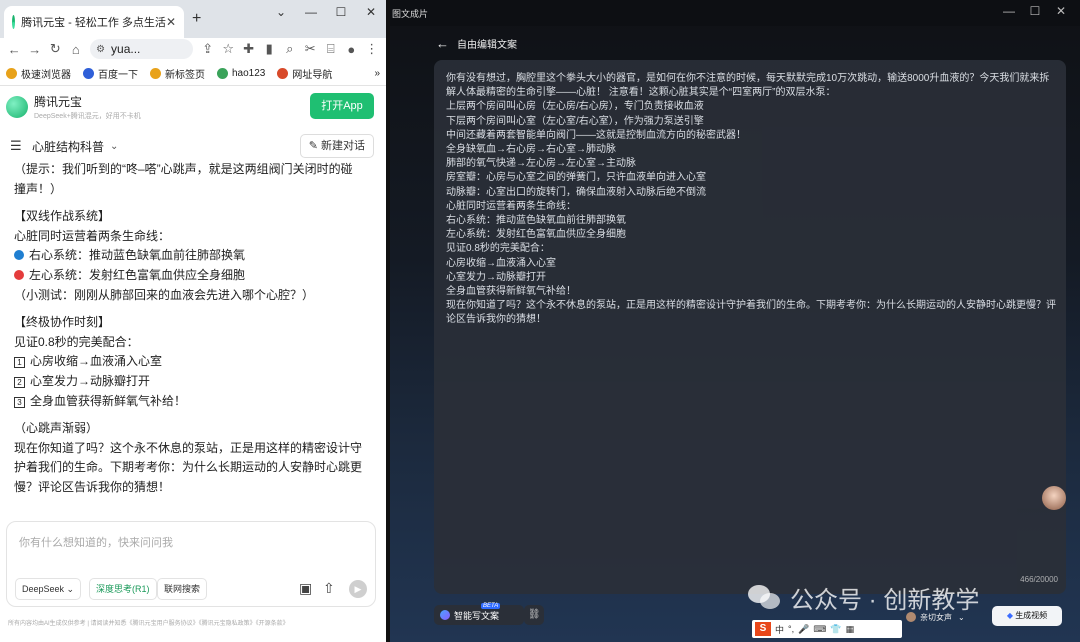 The image size is (1080, 642). What do you see at coordinates (835, 629) in the screenshot?
I see `clothes-icon: 👕` at bounding box center [835, 629].